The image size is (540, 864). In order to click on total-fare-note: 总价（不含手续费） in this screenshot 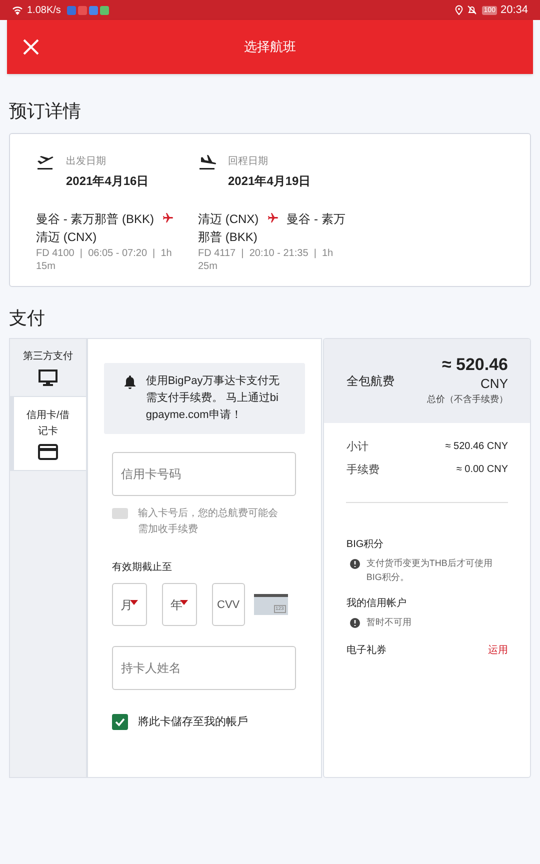, I will do `click(467, 399)`.